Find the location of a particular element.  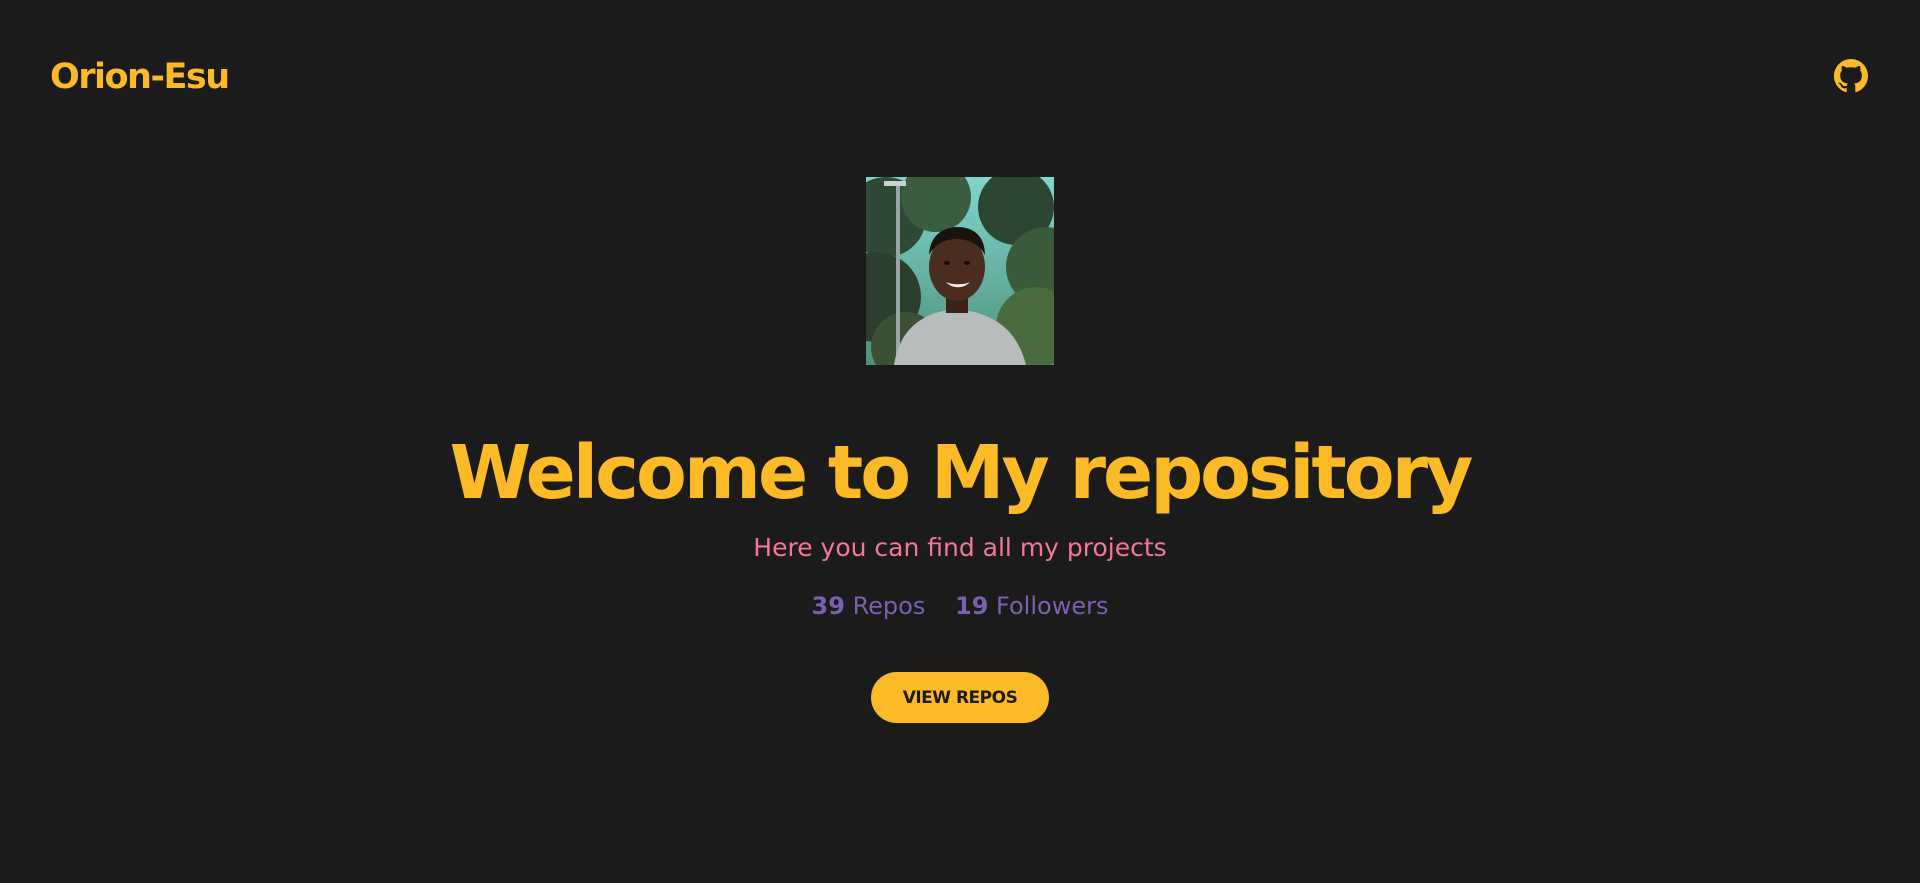

github-icon is located at coordinates (1851, 76).